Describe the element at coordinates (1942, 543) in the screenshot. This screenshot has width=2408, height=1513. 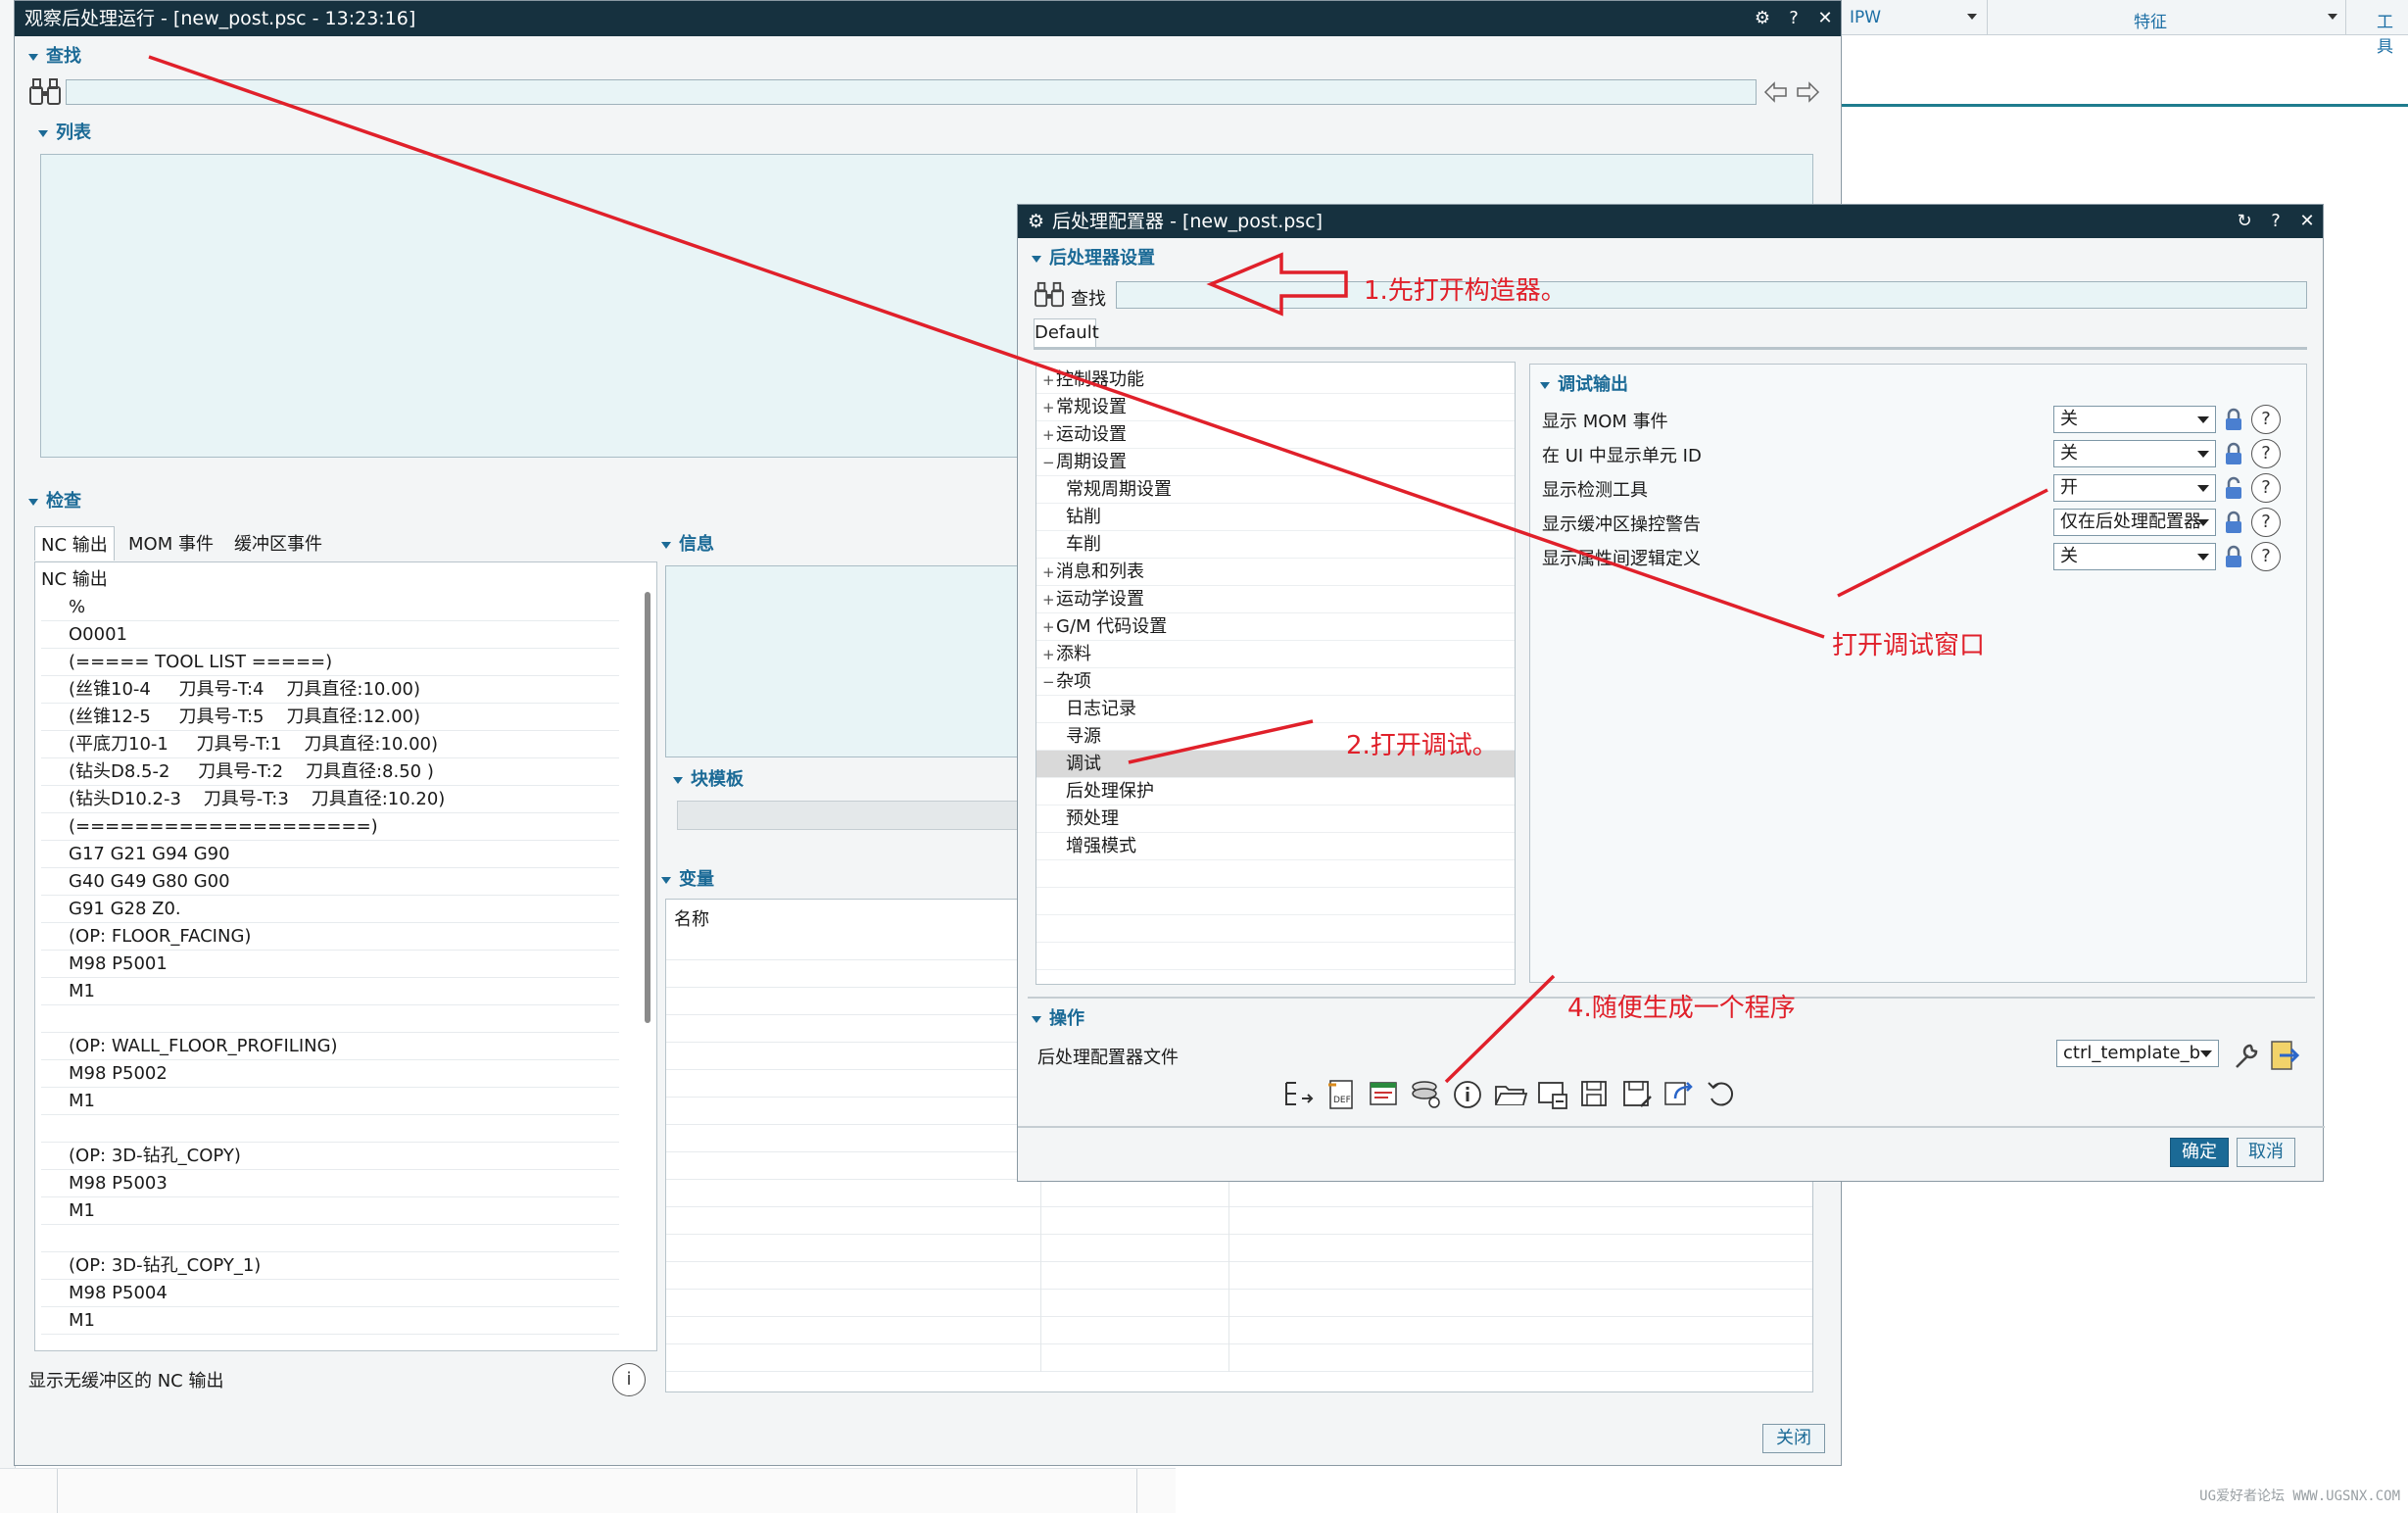
I see `annotation-line-debug-option` at that location.